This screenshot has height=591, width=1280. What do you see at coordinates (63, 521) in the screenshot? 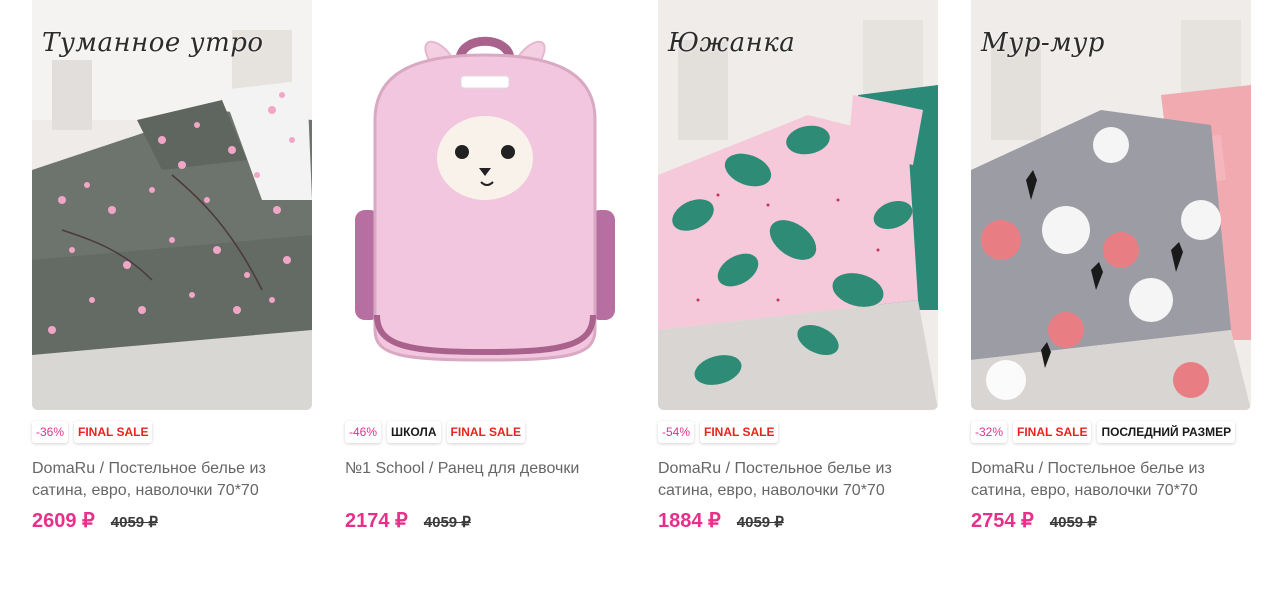
I see `current-price: 2609 ₽` at bounding box center [63, 521].